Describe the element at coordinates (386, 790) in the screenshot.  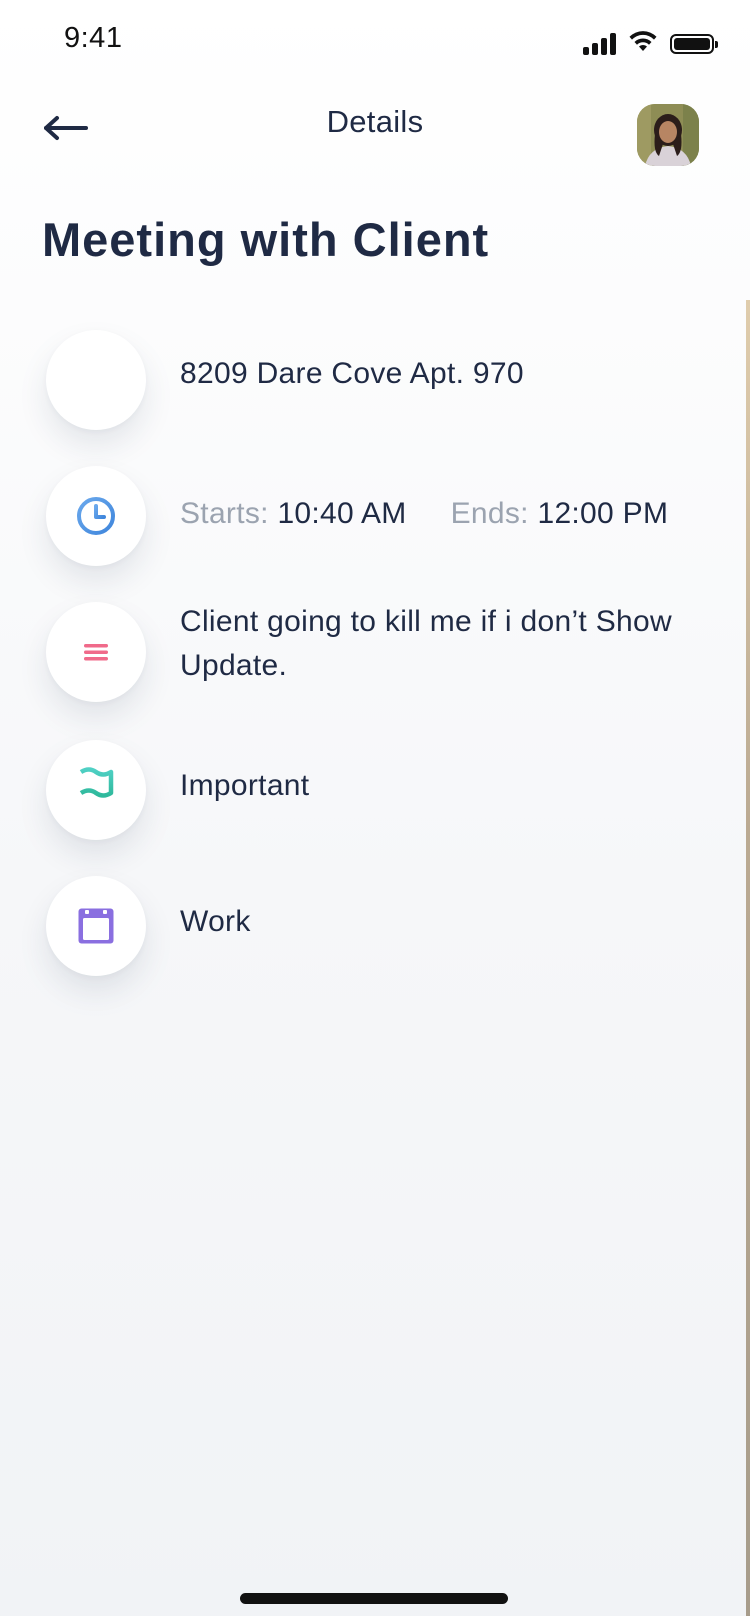
I see `priority-row: Important` at that location.